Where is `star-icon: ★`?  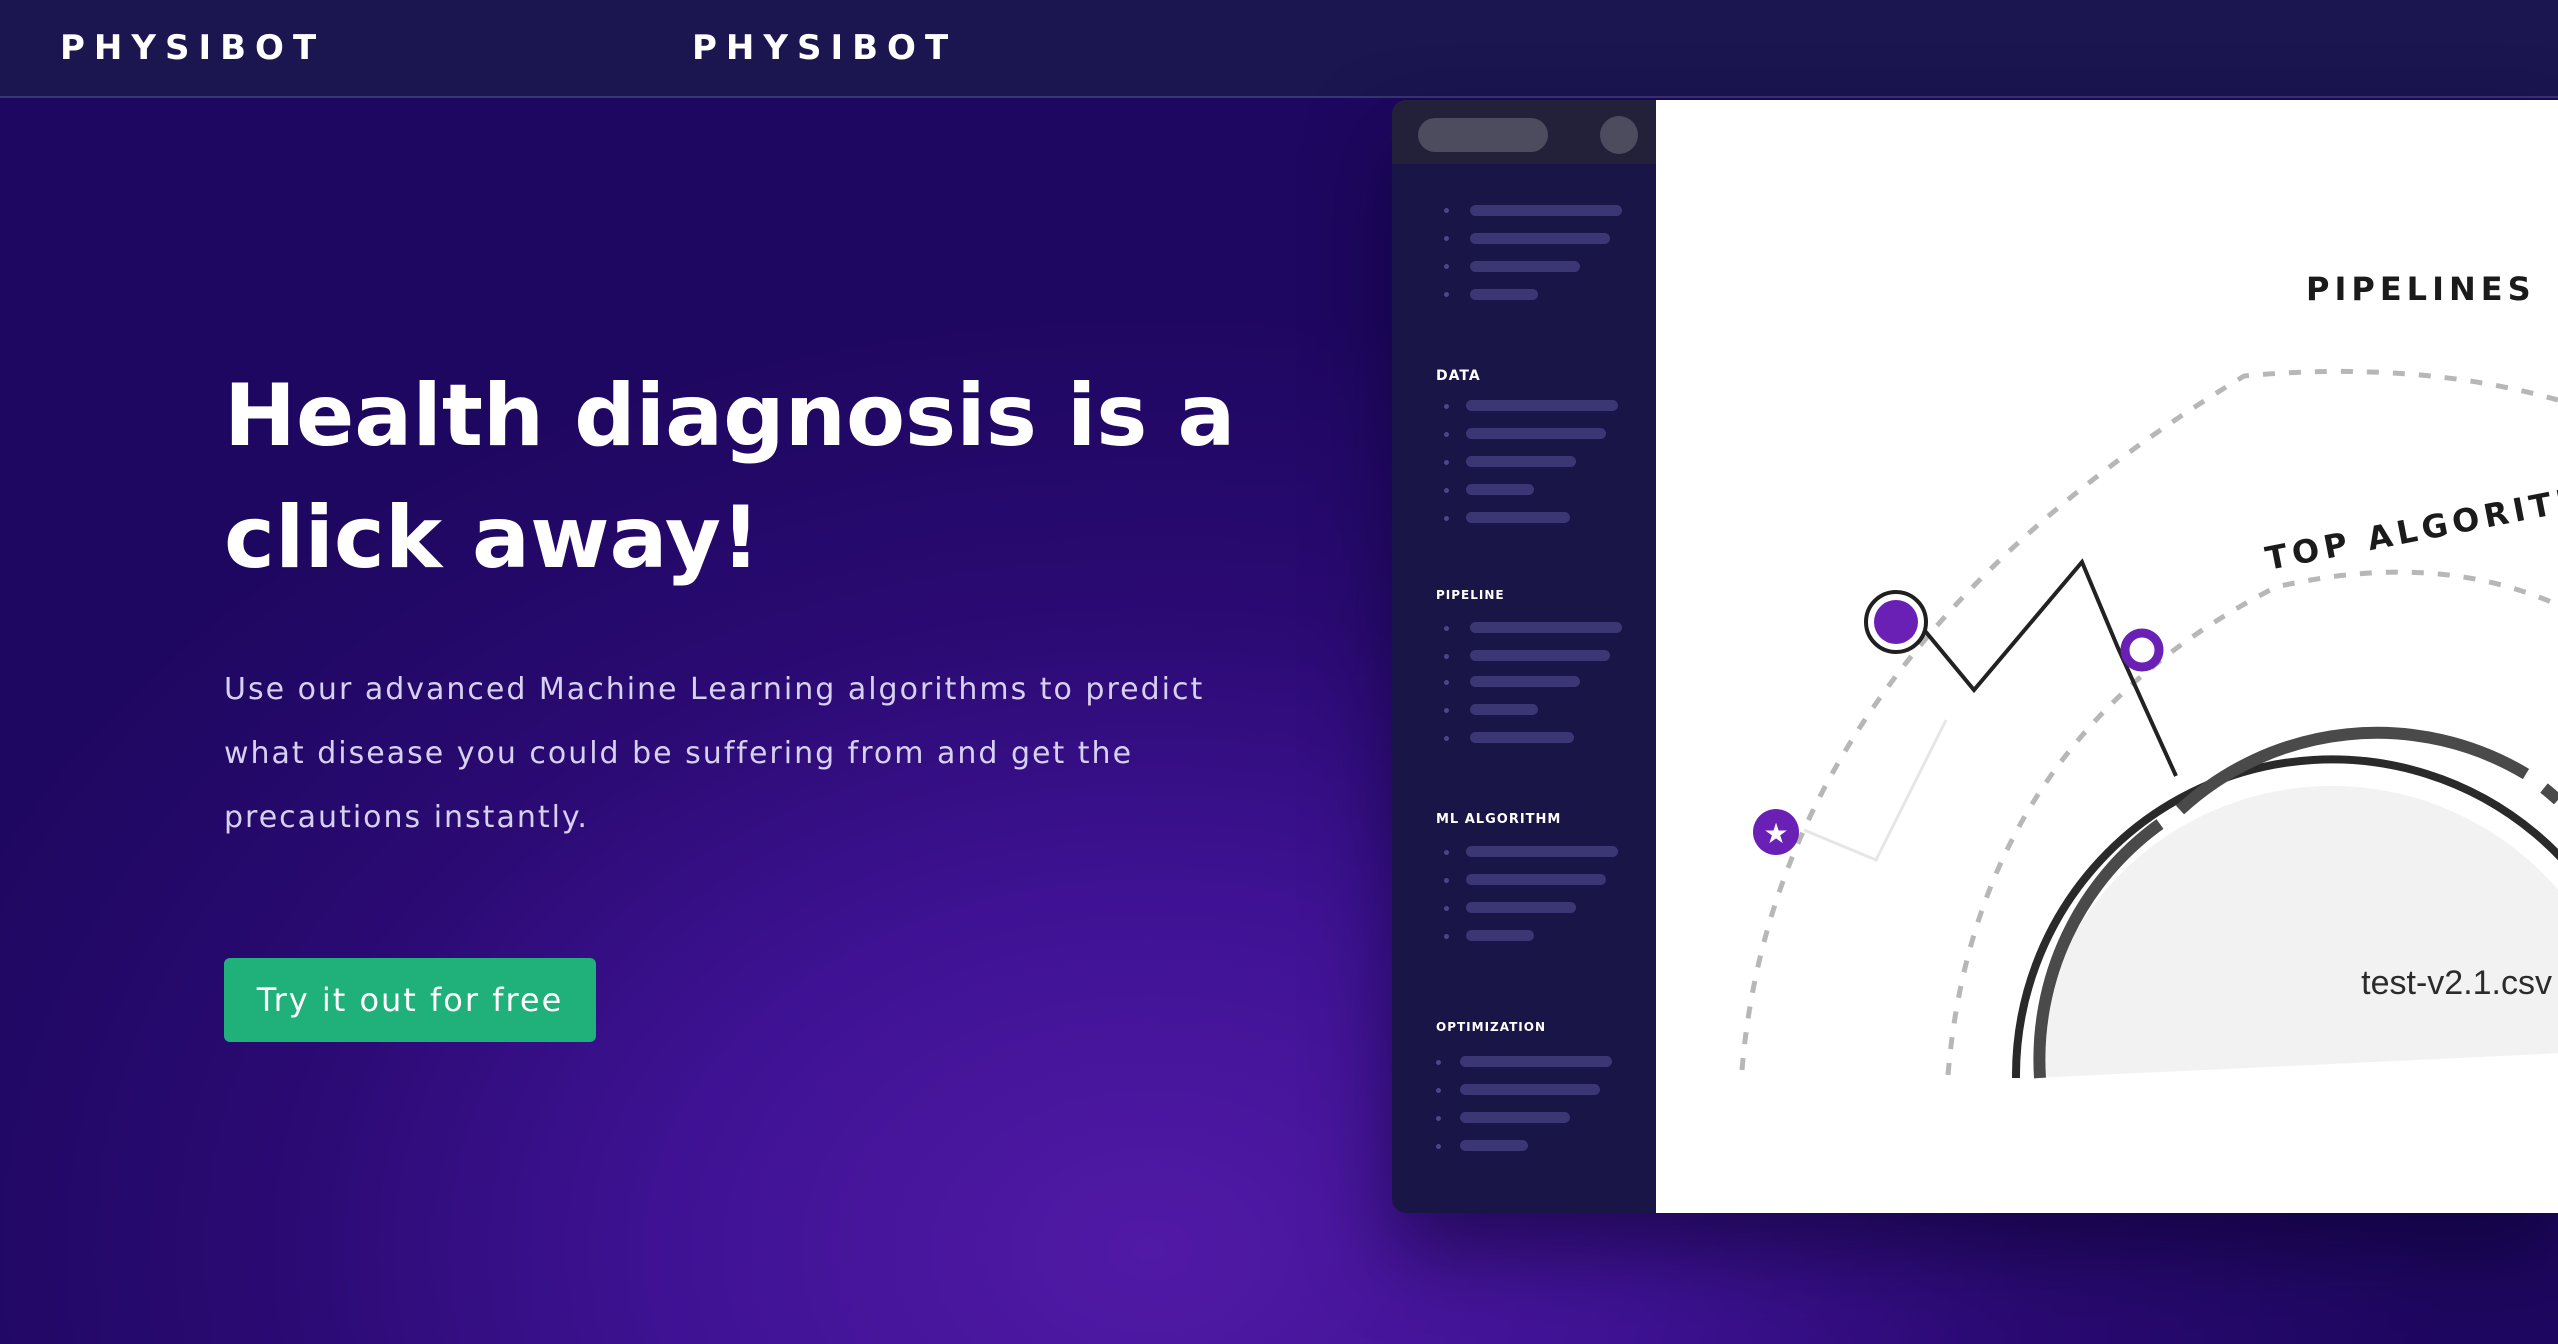
star-icon: ★ is located at coordinates (1775, 833).